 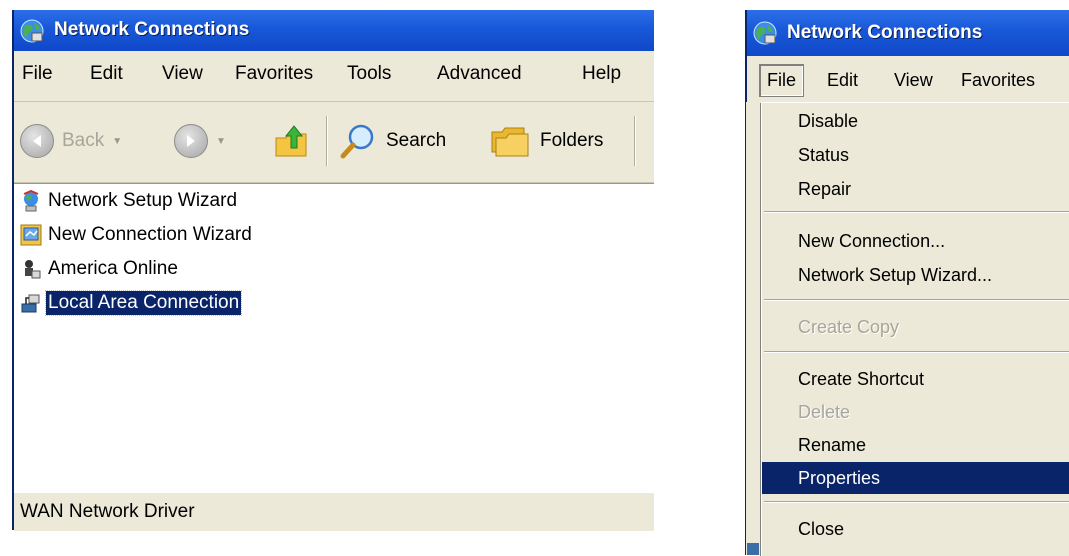 What do you see at coordinates (191, 141) in the screenshot?
I see `forward-arrow-icon` at bounding box center [191, 141].